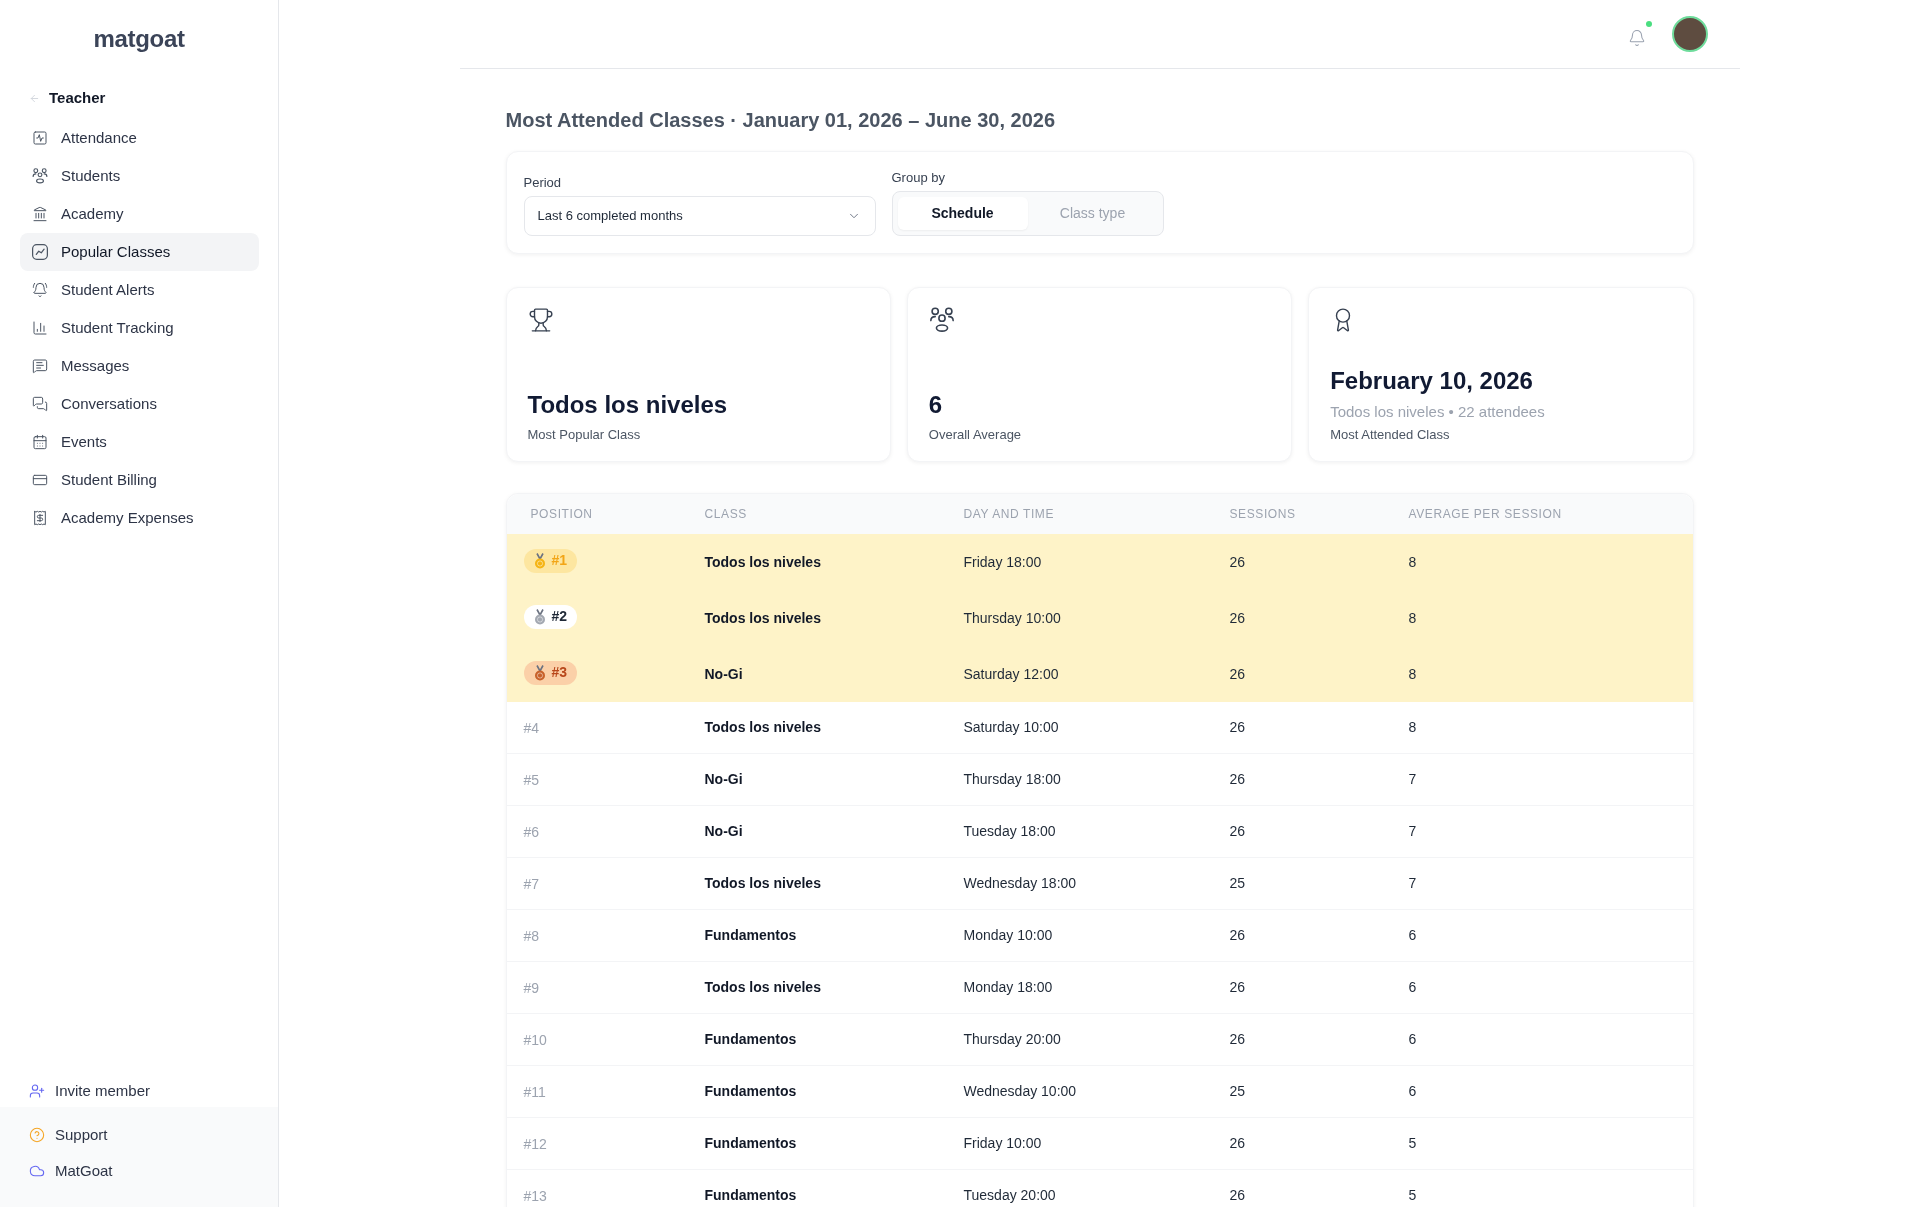  What do you see at coordinates (40, 214) in the screenshot?
I see `columned-building-icon` at bounding box center [40, 214].